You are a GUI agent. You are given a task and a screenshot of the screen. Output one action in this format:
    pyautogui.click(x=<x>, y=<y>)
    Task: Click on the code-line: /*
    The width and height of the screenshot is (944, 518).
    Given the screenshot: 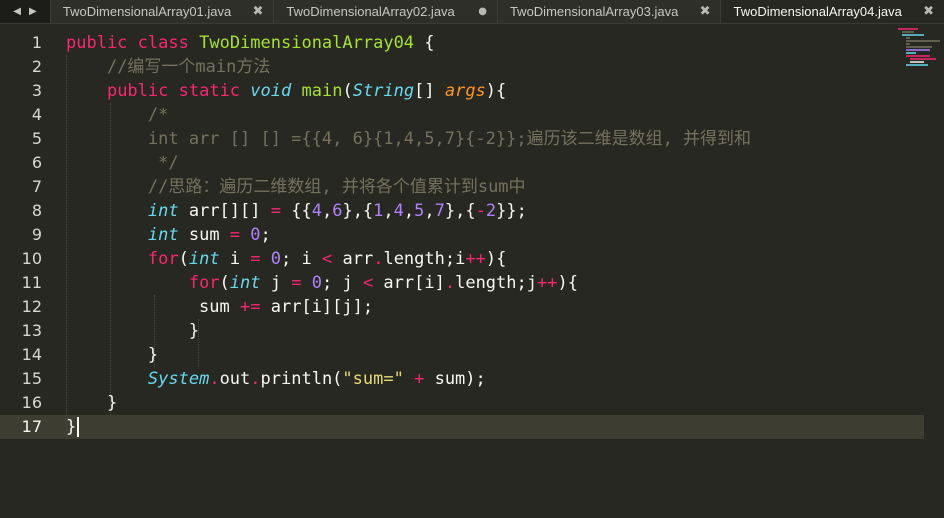 What is the action you would take?
    pyautogui.click(x=481, y=115)
    